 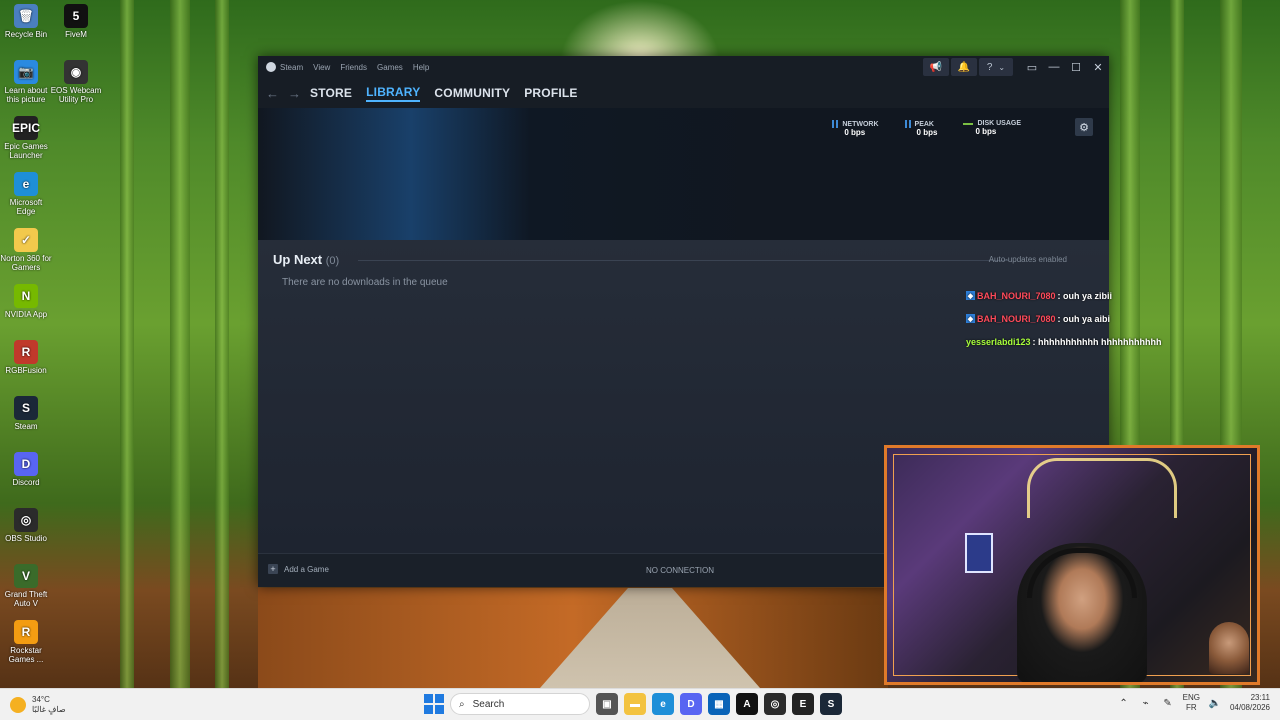 I want to click on taskbar-apps: ⌕ Search ▣ ▬ e D ▦ A ◎ E S, so click(x=633, y=704).